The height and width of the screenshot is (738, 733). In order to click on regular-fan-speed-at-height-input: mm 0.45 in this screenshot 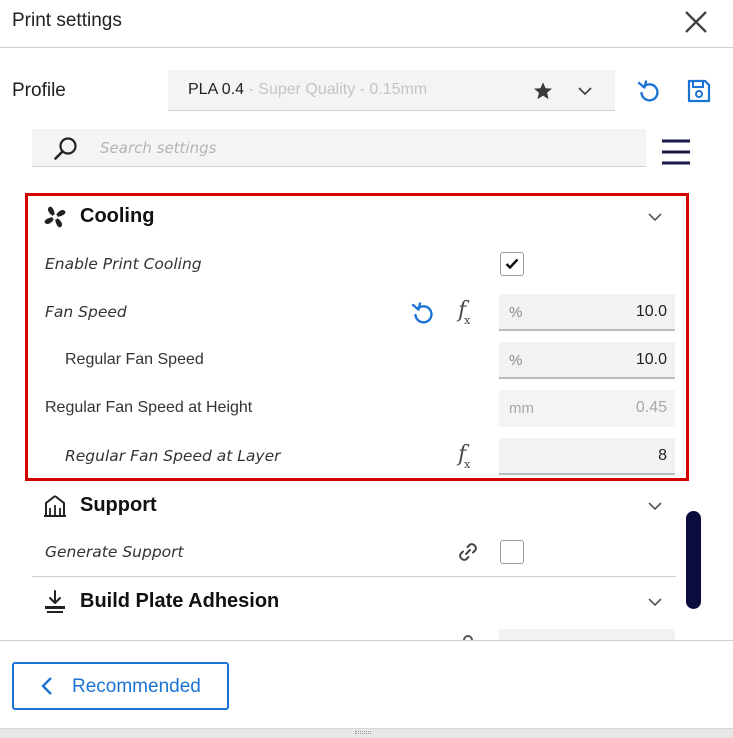, I will do `click(587, 408)`.